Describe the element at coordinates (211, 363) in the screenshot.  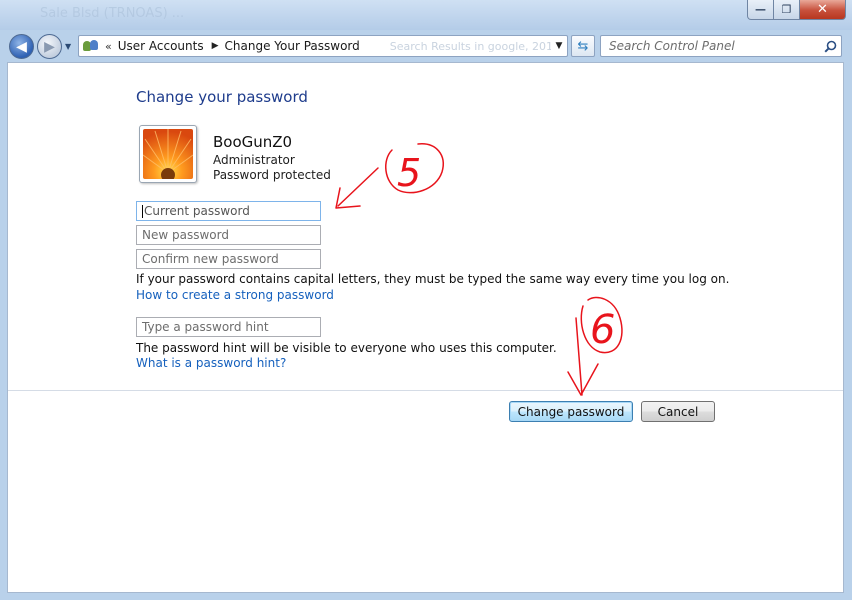
I see `password-hint-link: What is a password hint?` at that location.